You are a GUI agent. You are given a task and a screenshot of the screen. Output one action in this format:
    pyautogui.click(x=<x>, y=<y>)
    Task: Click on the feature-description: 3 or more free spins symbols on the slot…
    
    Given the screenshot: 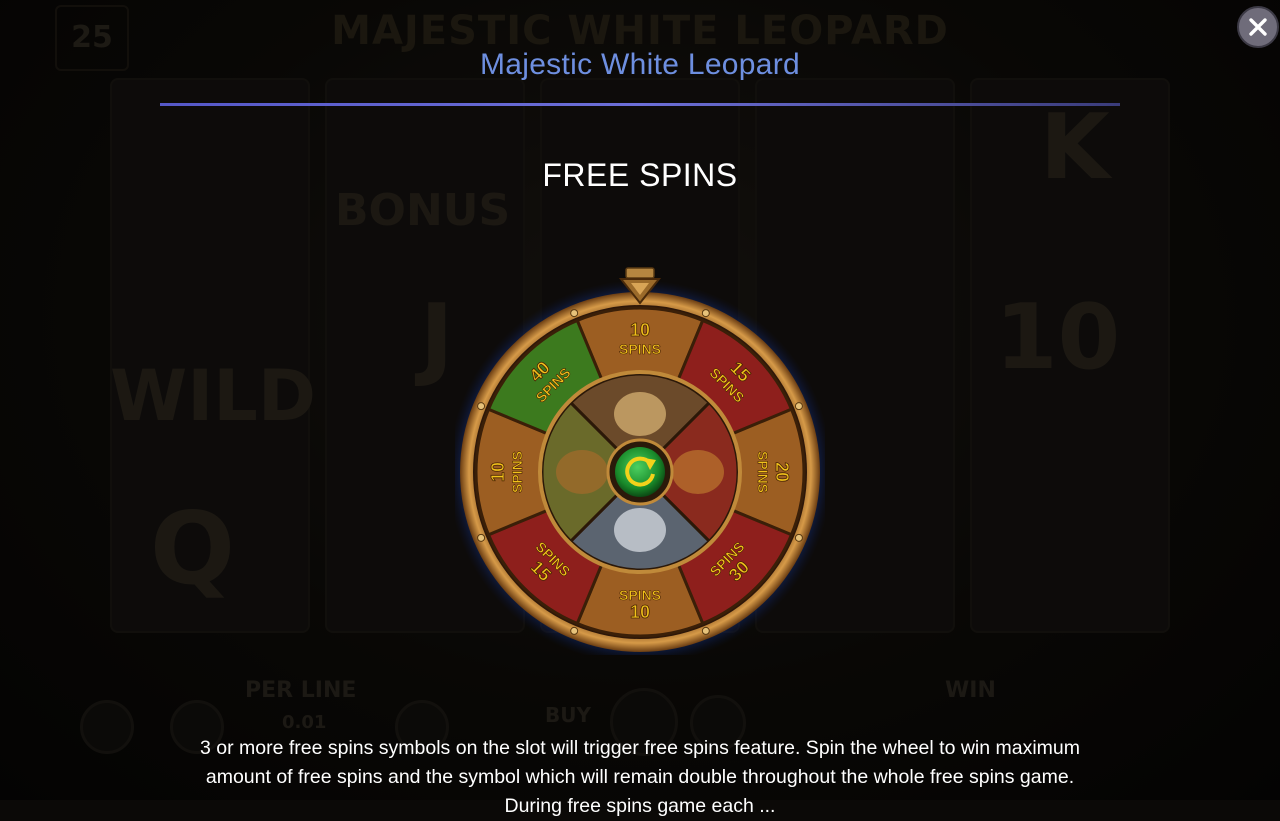 What is the action you would take?
    pyautogui.click(x=640, y=777)
    